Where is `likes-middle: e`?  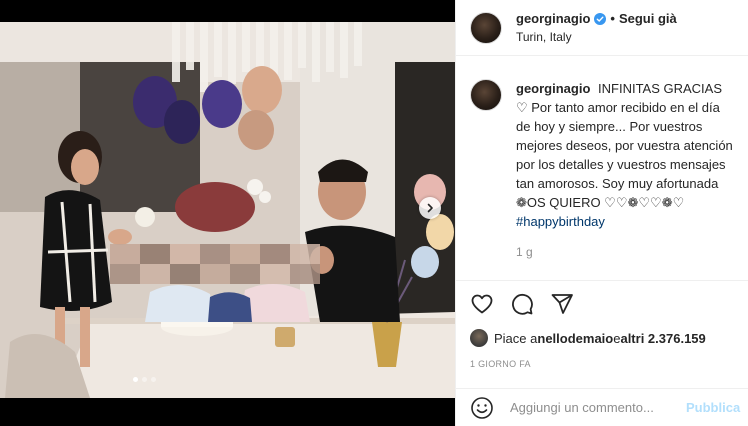
likes-middle: e is located at coordinates (617, 338).